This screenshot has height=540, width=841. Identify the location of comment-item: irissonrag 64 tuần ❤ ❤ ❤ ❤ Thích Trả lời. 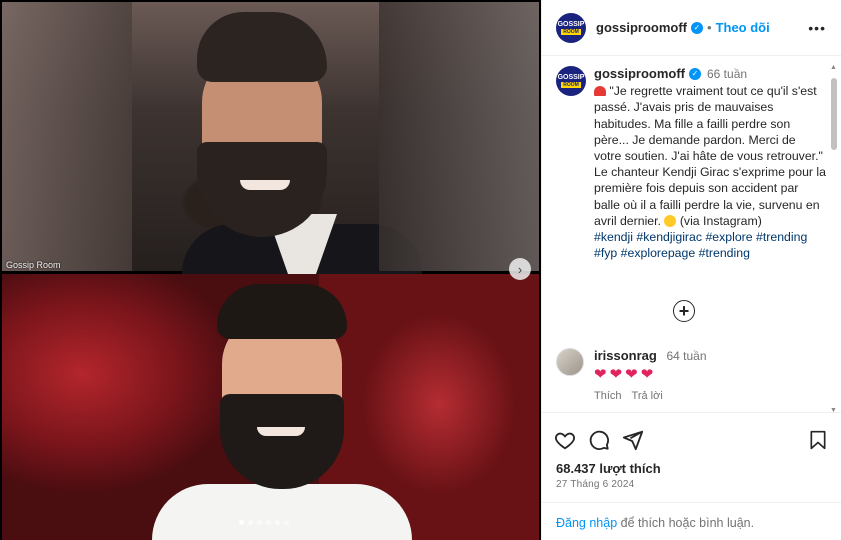
(686, 375).